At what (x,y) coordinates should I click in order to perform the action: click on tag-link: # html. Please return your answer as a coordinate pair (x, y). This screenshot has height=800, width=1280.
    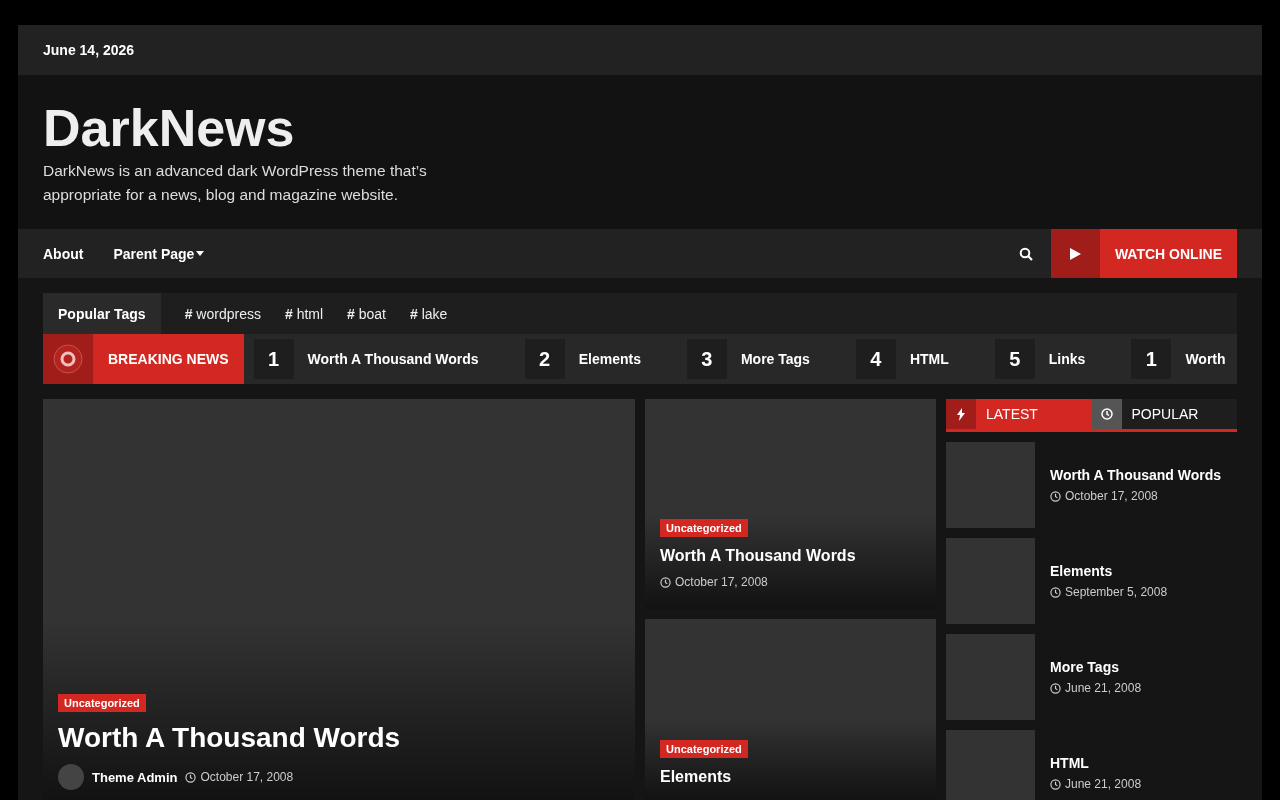
    Looking at the image, I should click on (304, 313).